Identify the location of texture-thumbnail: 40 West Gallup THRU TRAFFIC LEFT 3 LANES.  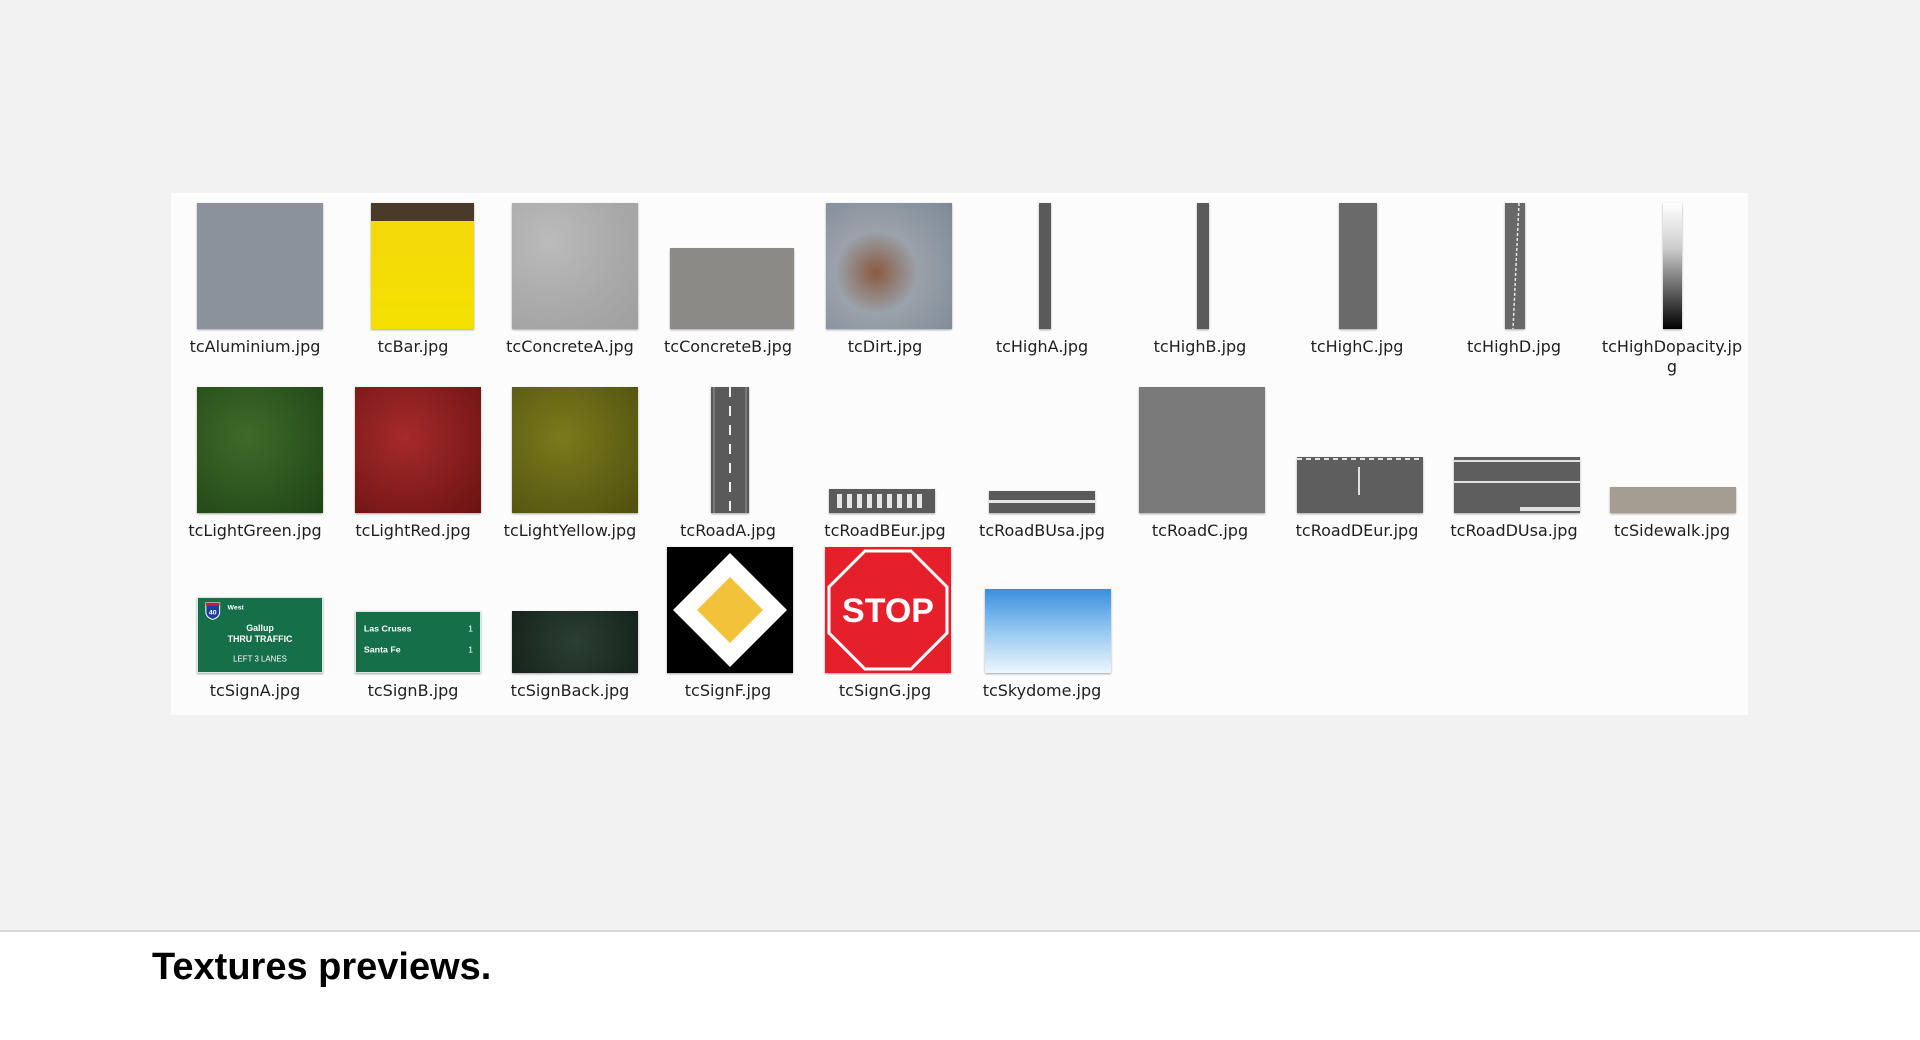
(260, 635).